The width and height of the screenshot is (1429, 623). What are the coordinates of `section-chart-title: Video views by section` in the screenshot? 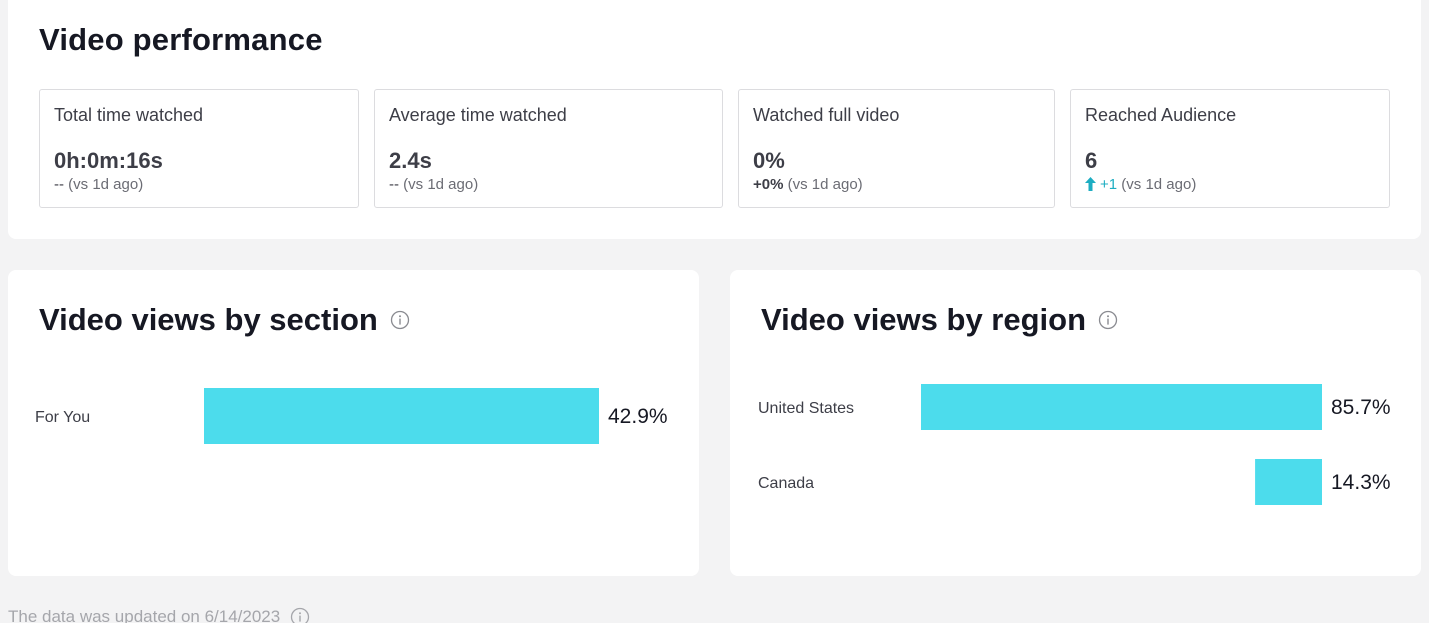 It's located at (224, 320).